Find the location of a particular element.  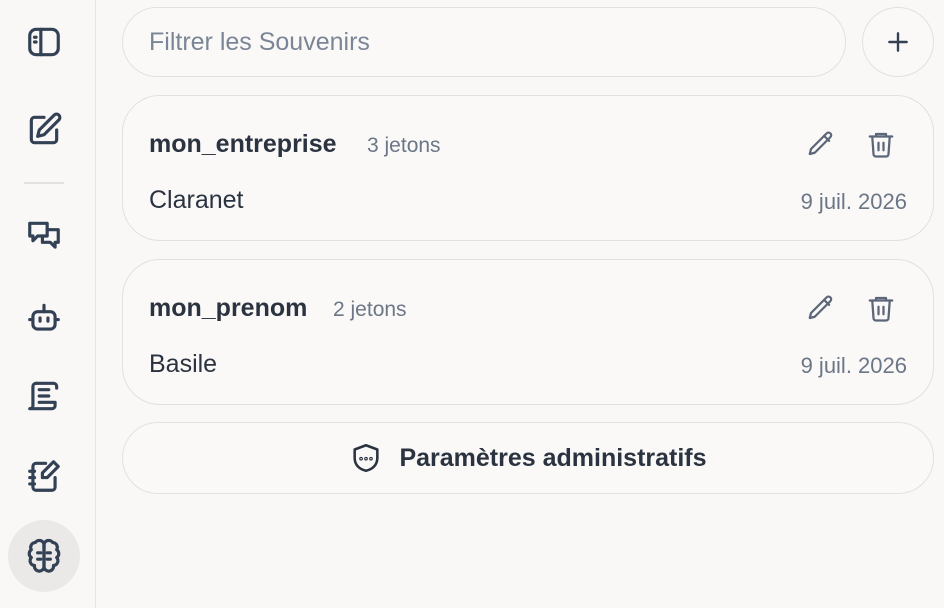

sidebar-item-notes is located at coordinates (44, 476).